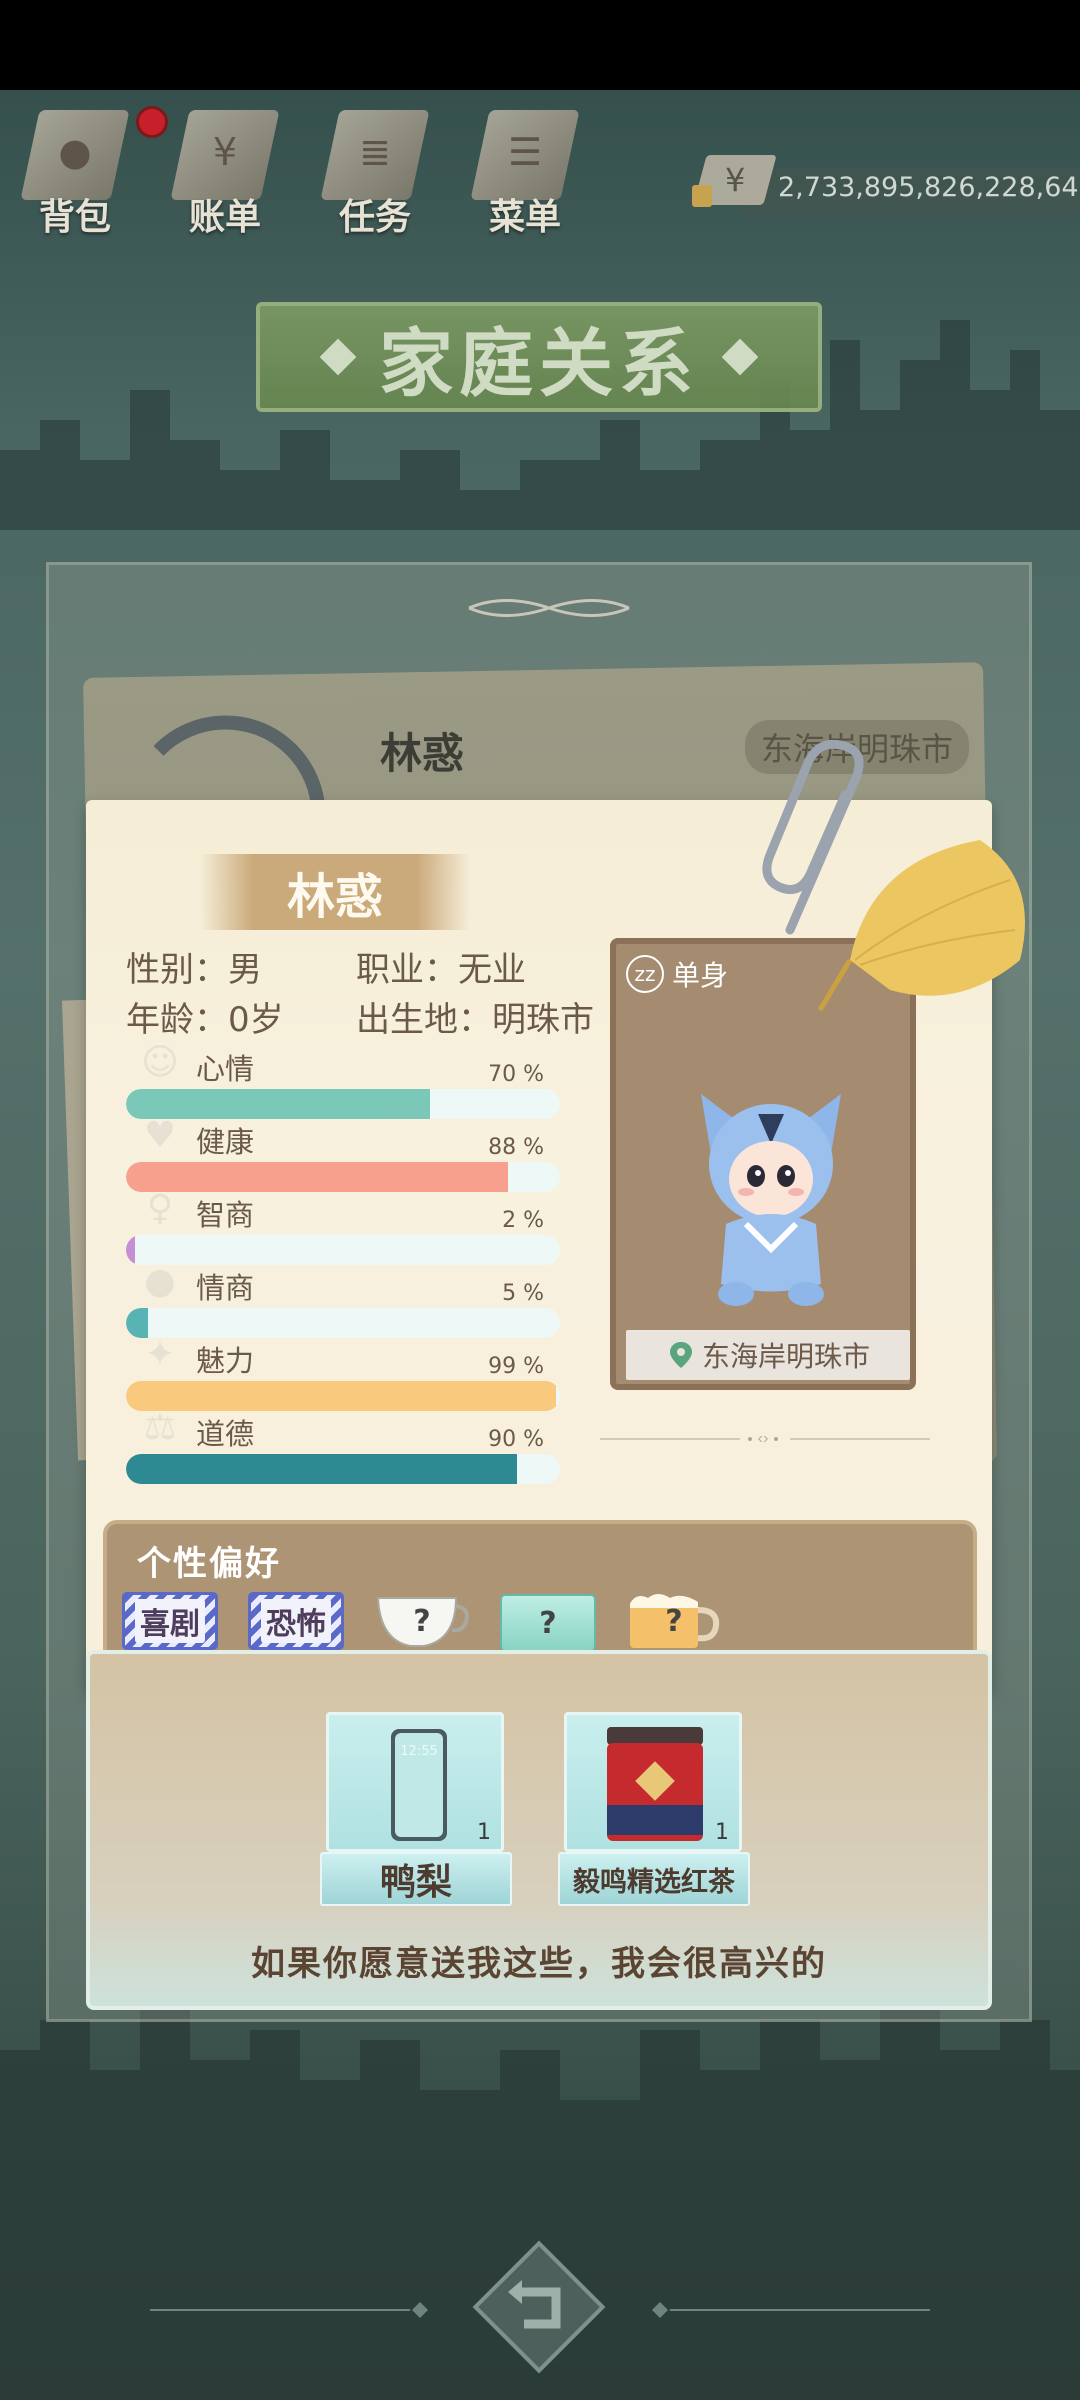 This screenshot has height=2400, width=1080. What do you see at coordinates (296, 1621) in the screenshot?
I see `preference-chip-horror: 恐怖` at bounding box center [296, 1621].